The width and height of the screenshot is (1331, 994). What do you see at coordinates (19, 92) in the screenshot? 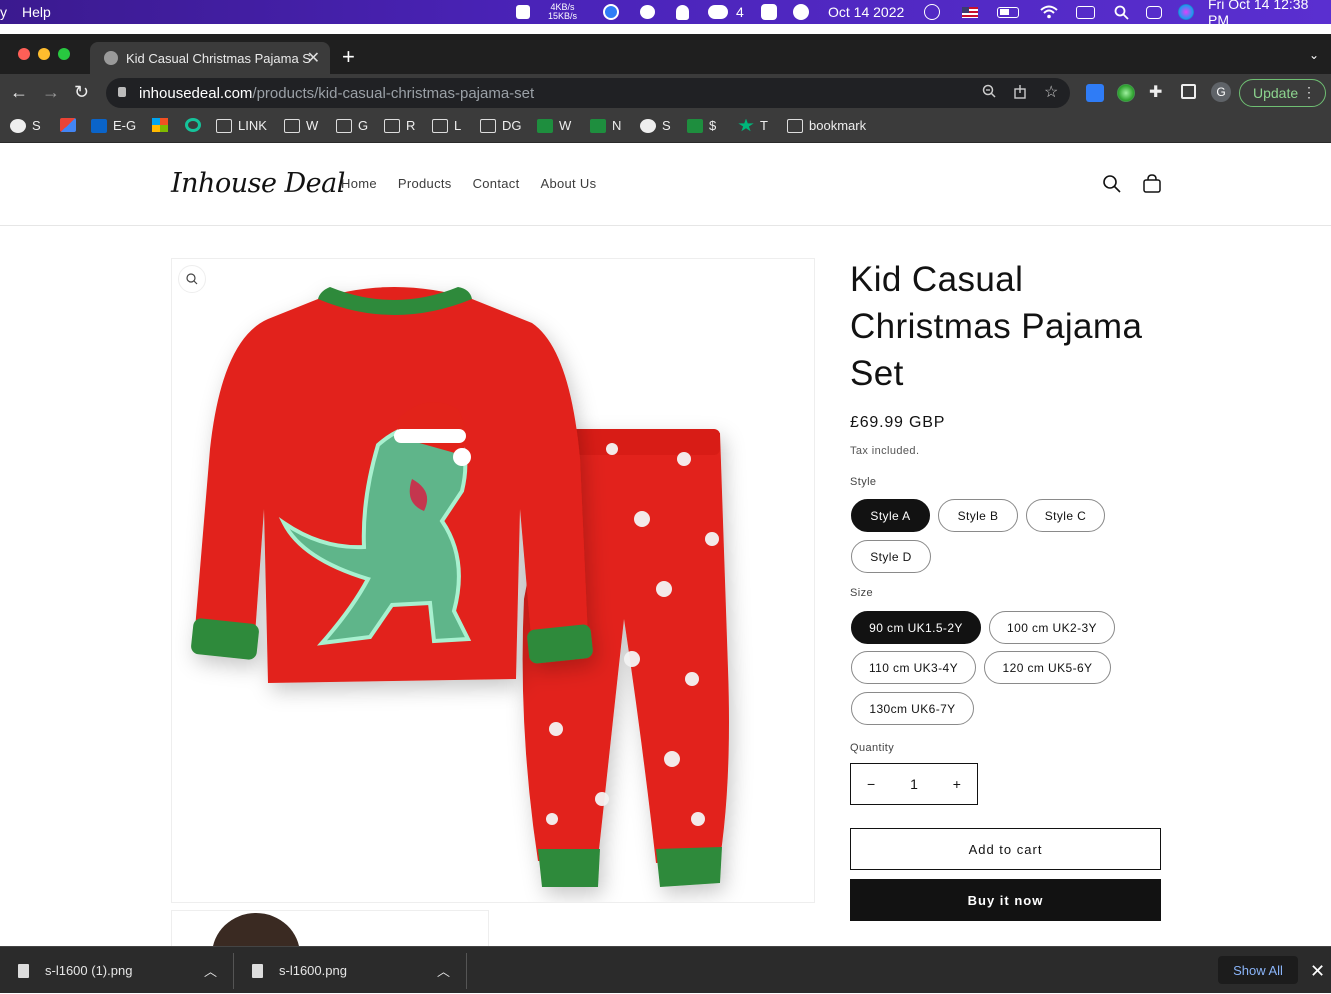
I see `back-button: ←` at bounding box center [19, 92].